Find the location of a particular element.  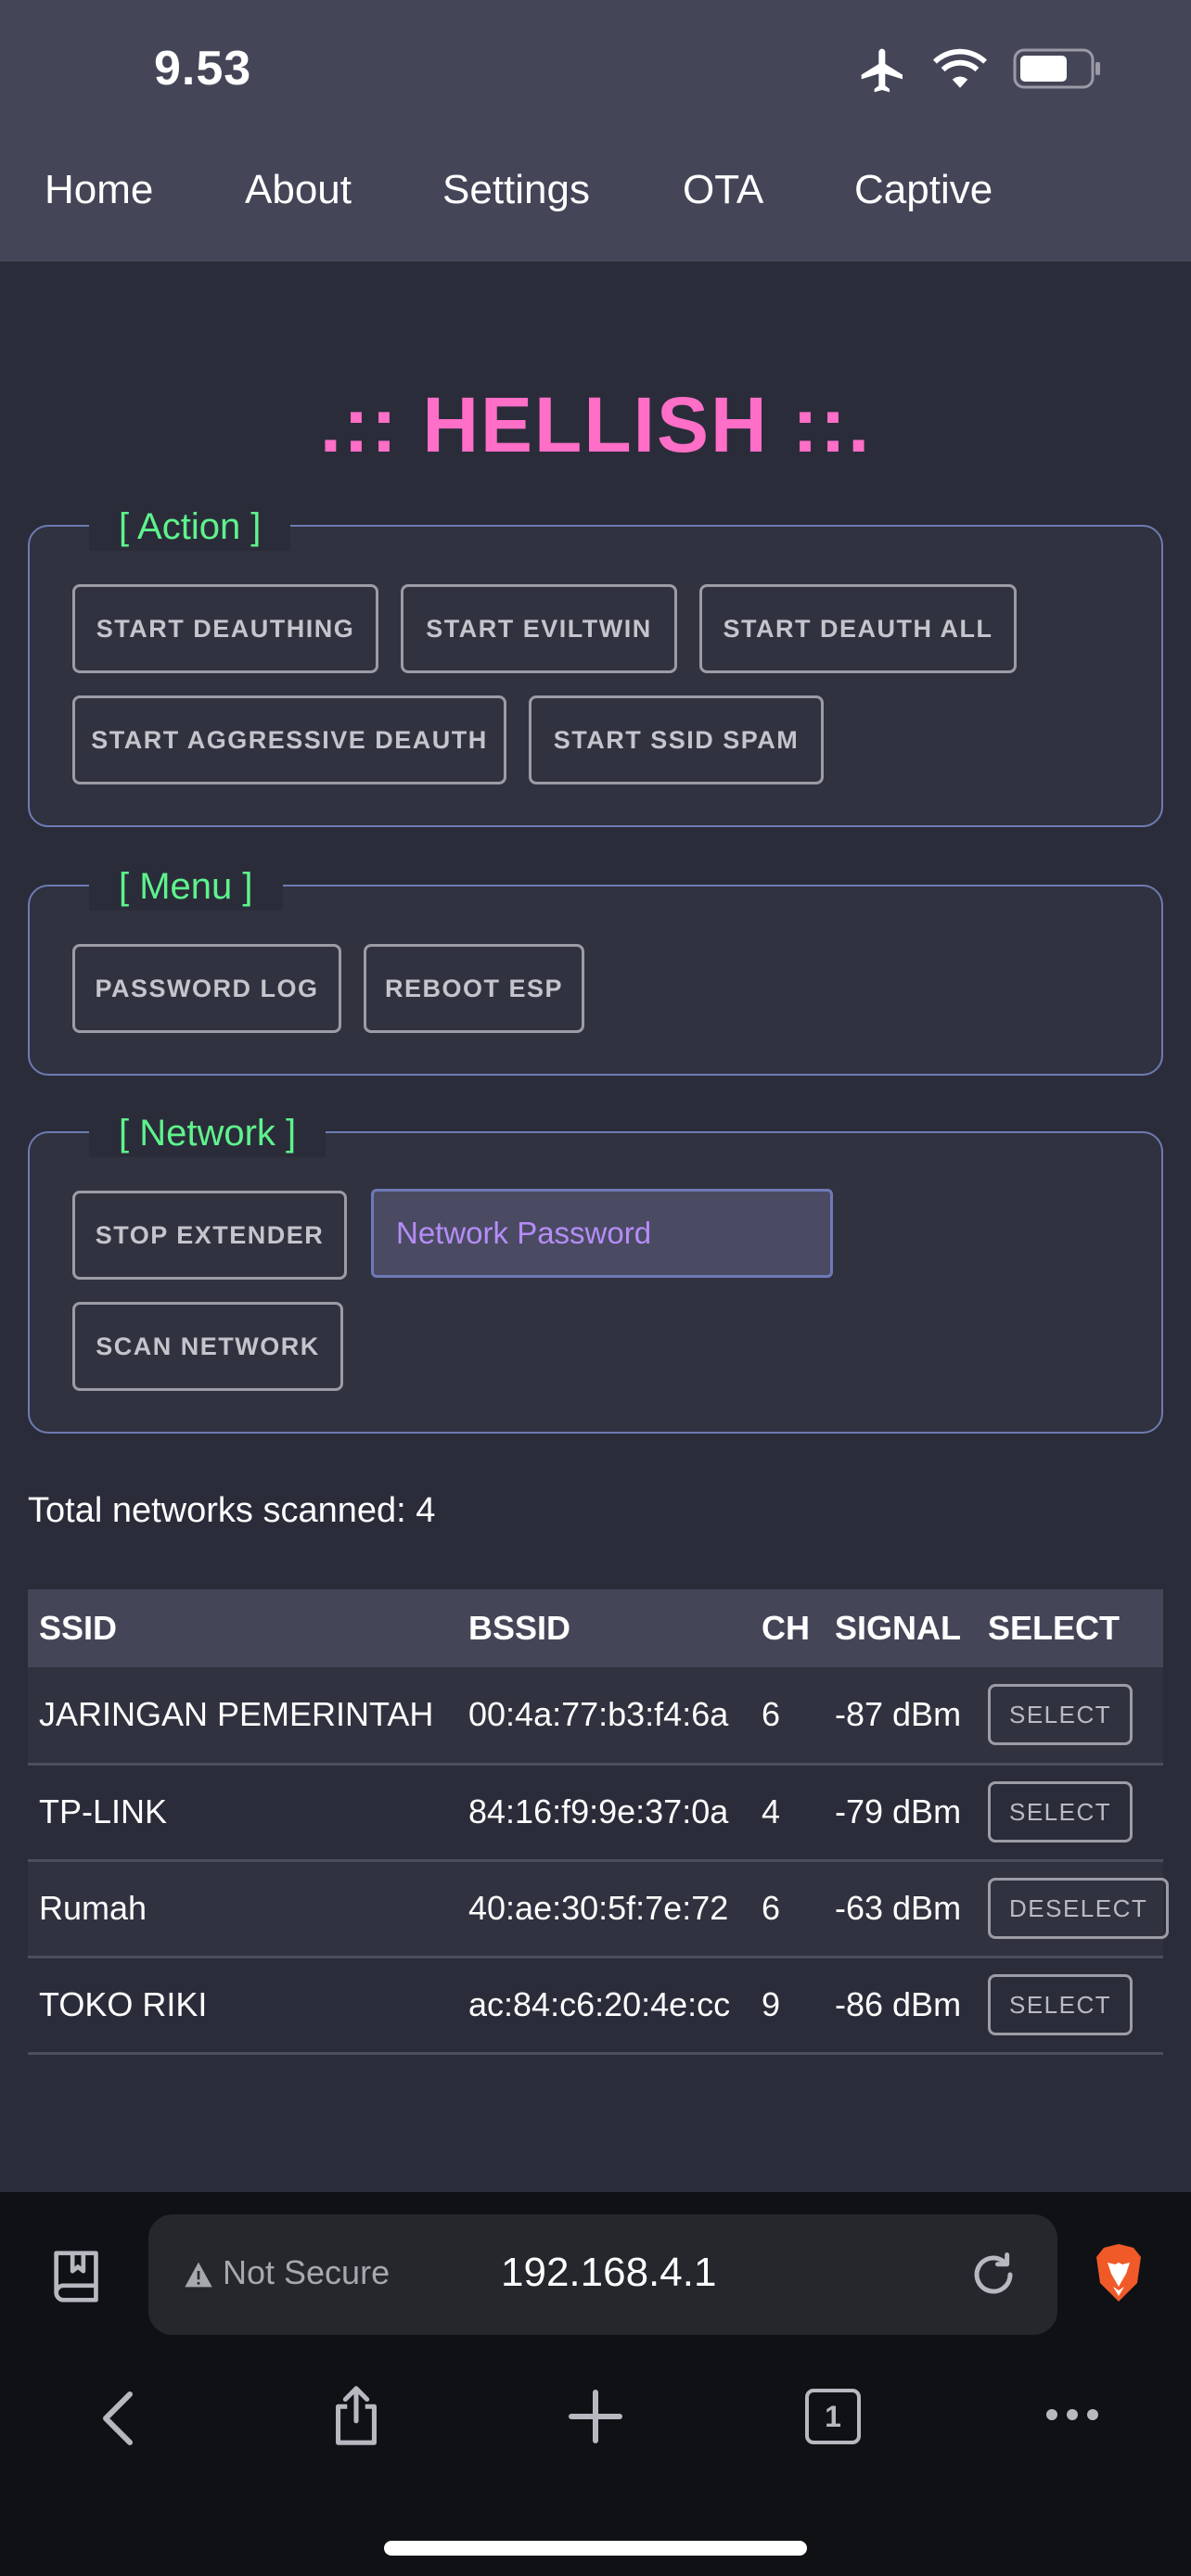

cell-channel: 9 is located at coordinates (787, 2006).